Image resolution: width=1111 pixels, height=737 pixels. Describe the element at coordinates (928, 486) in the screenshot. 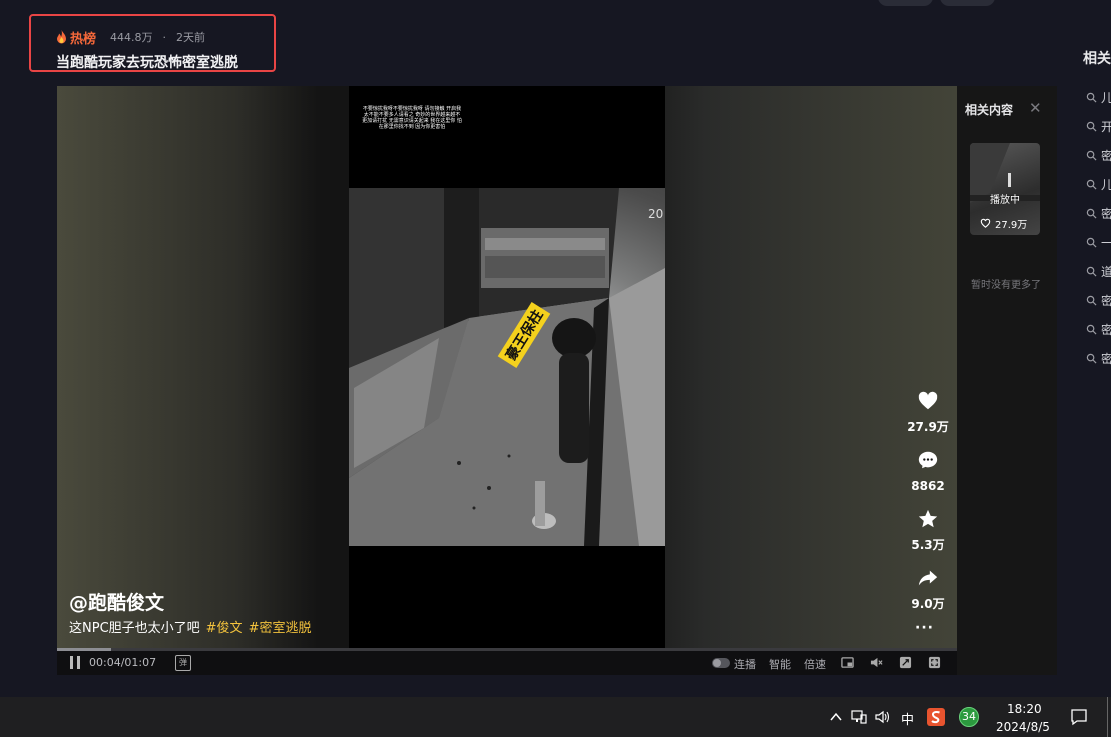

I see `comment-count: 8862` at that location.